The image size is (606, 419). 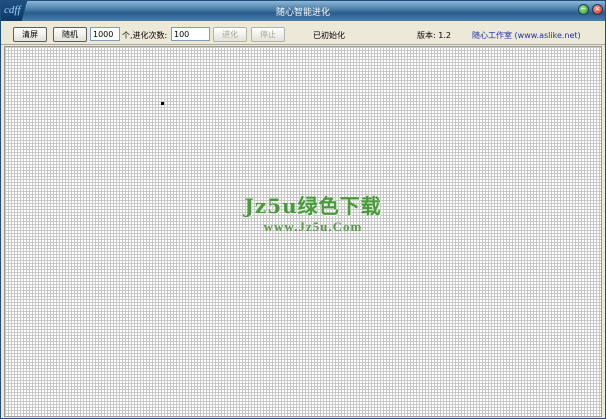 What do you see at coordinates (70, 34) in the screenshot?
I see `random-button: 随机` at bounding box center [70, 34].